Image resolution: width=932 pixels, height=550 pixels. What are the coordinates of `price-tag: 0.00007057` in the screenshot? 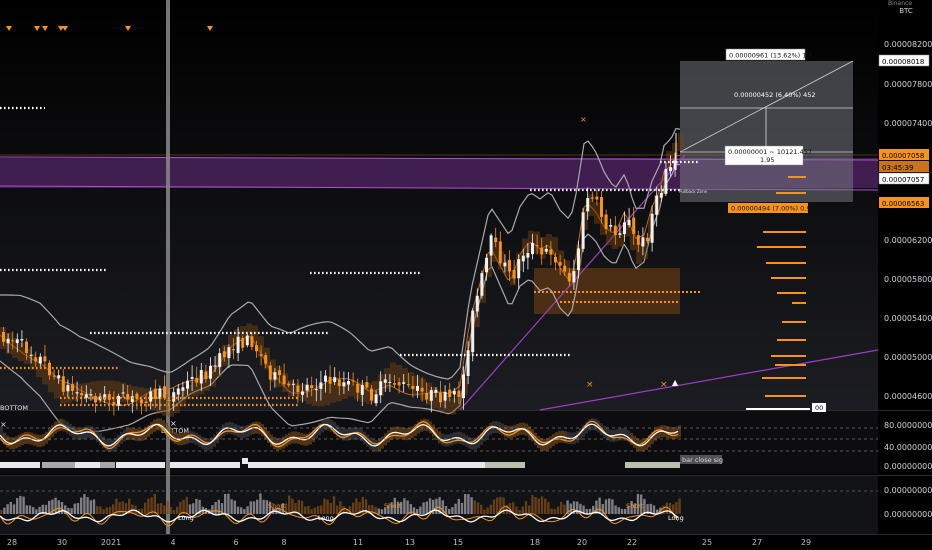 It's located at (904, 178).